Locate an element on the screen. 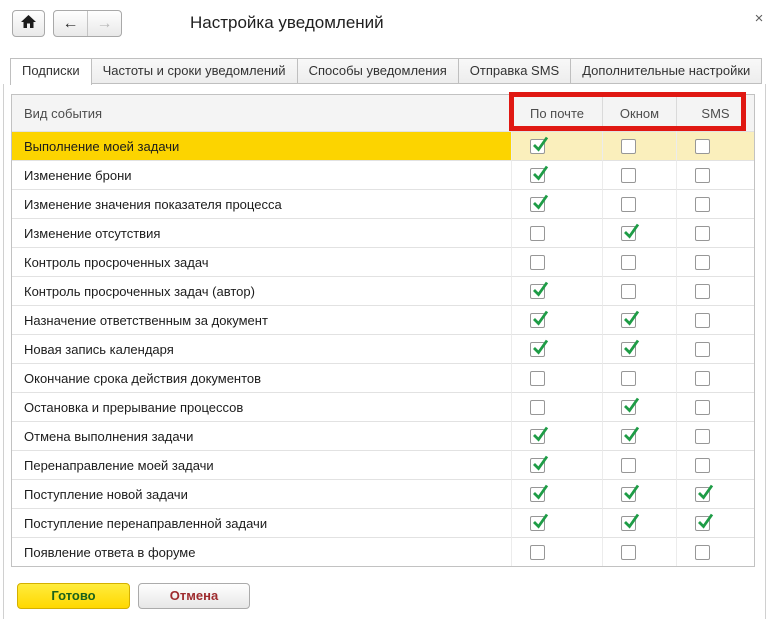 Image resolution: width=776 pixels, height=619 pixels. forward-button: → is located at coordinates (104, 23).